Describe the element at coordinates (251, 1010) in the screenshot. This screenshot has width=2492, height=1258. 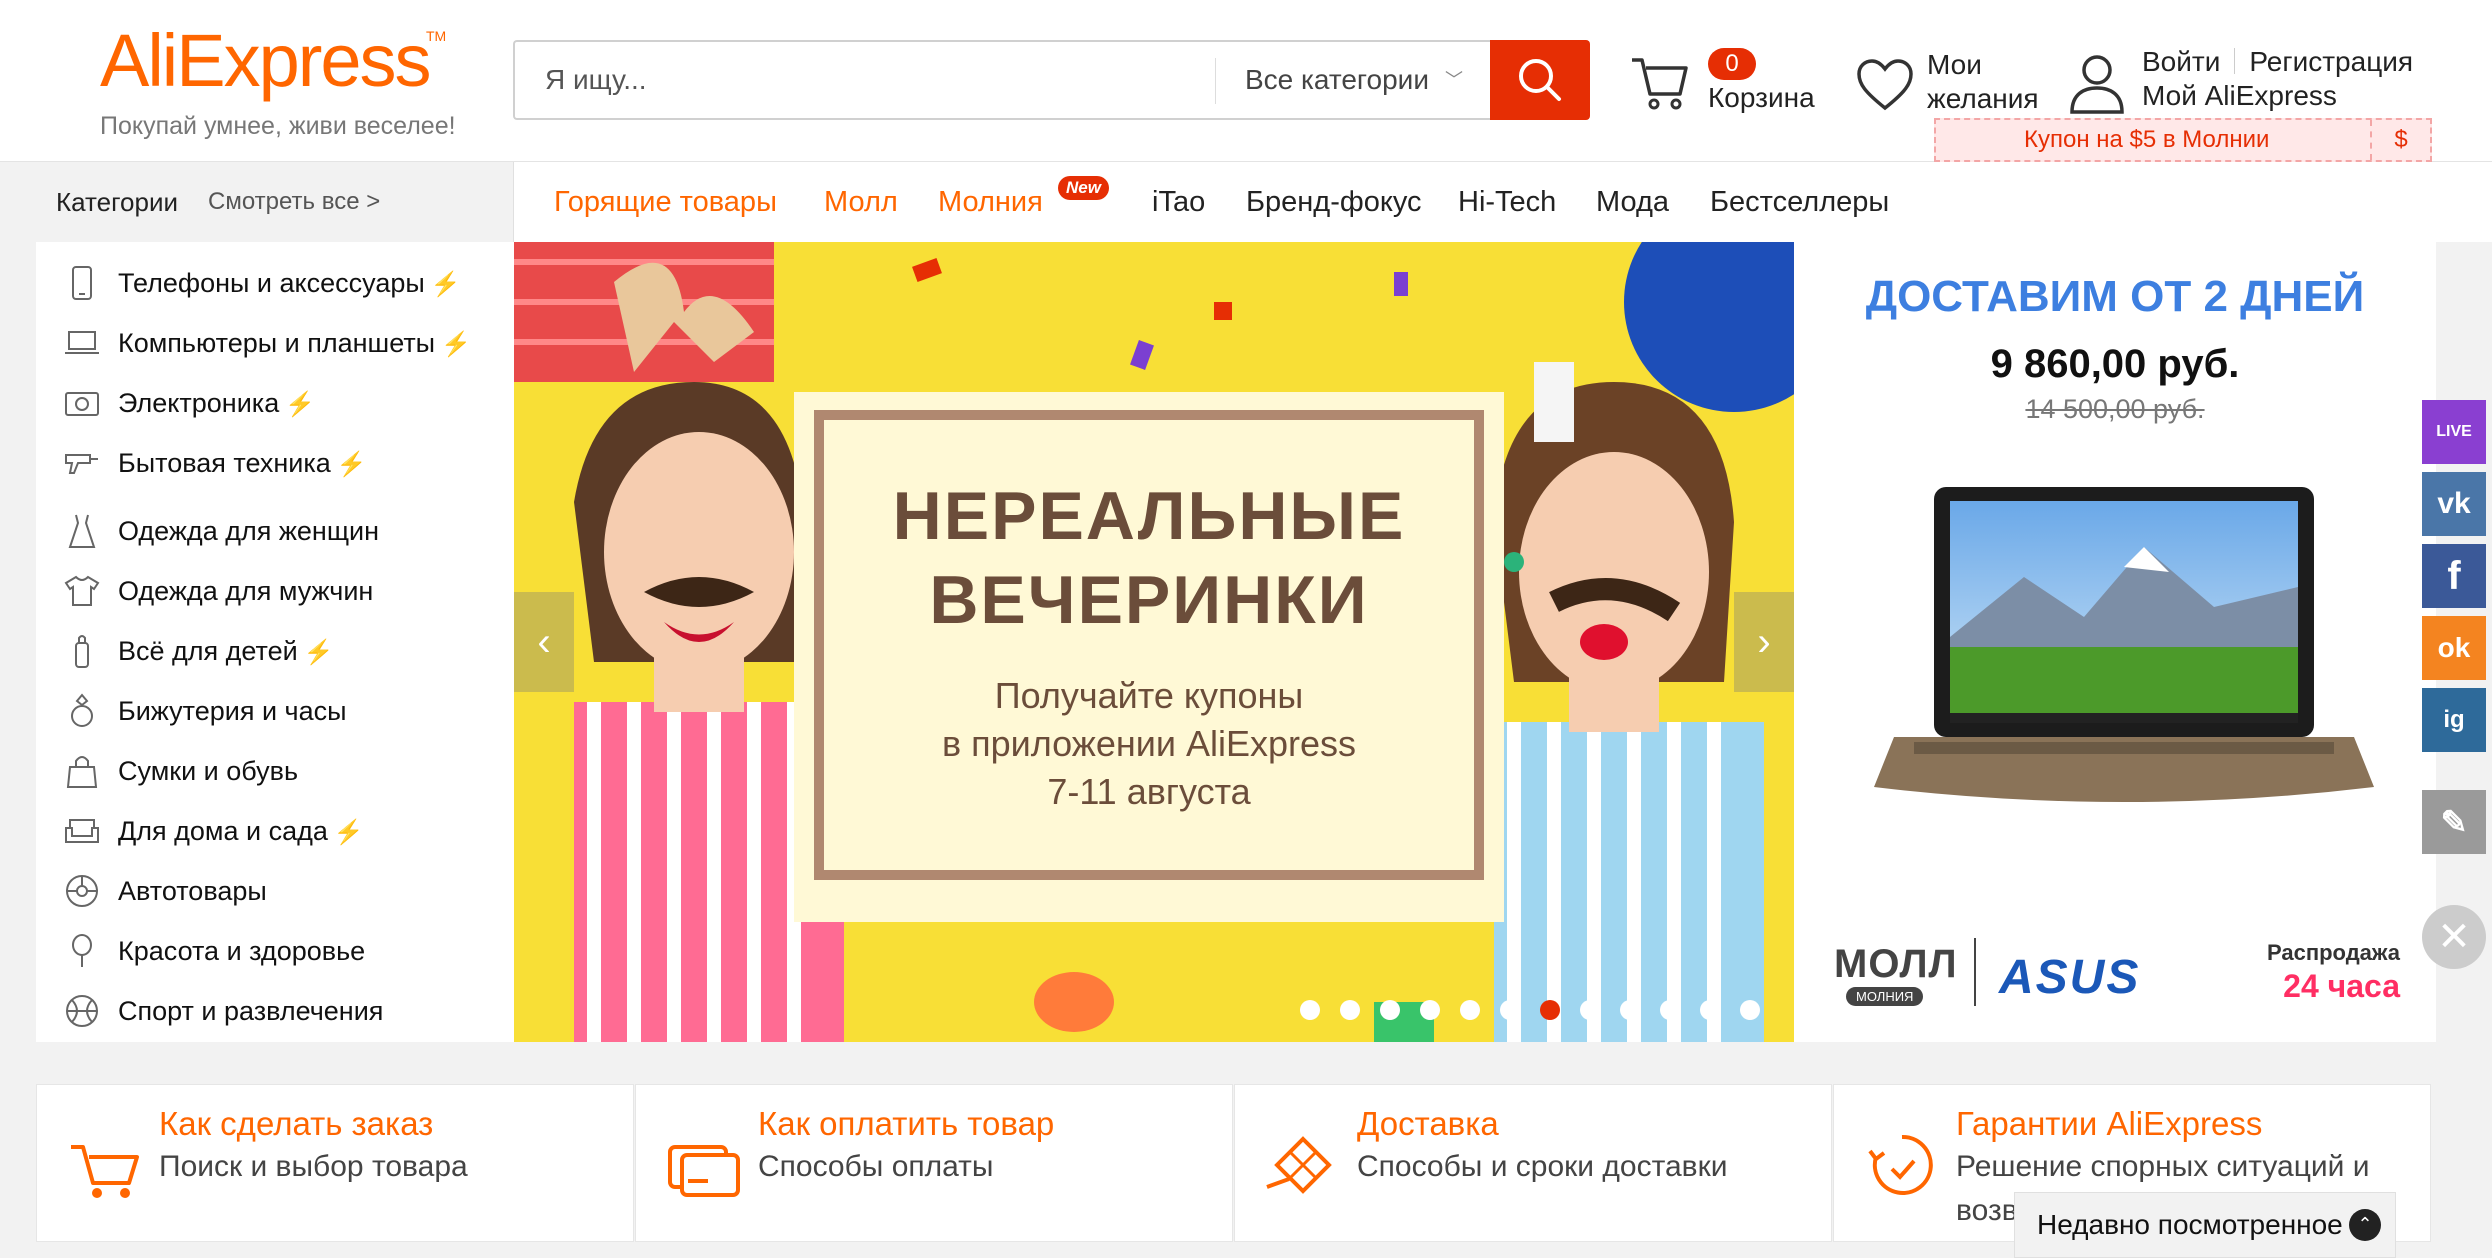
I see `category-text: Спорт и развлечения` at that location.